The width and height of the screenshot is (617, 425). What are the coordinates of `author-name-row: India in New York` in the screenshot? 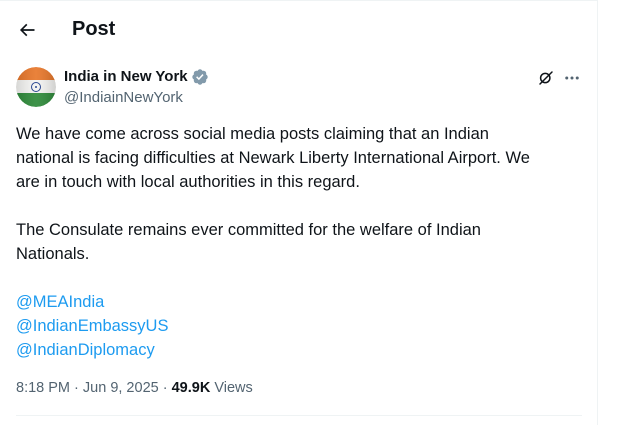 It's located at (136, 77).